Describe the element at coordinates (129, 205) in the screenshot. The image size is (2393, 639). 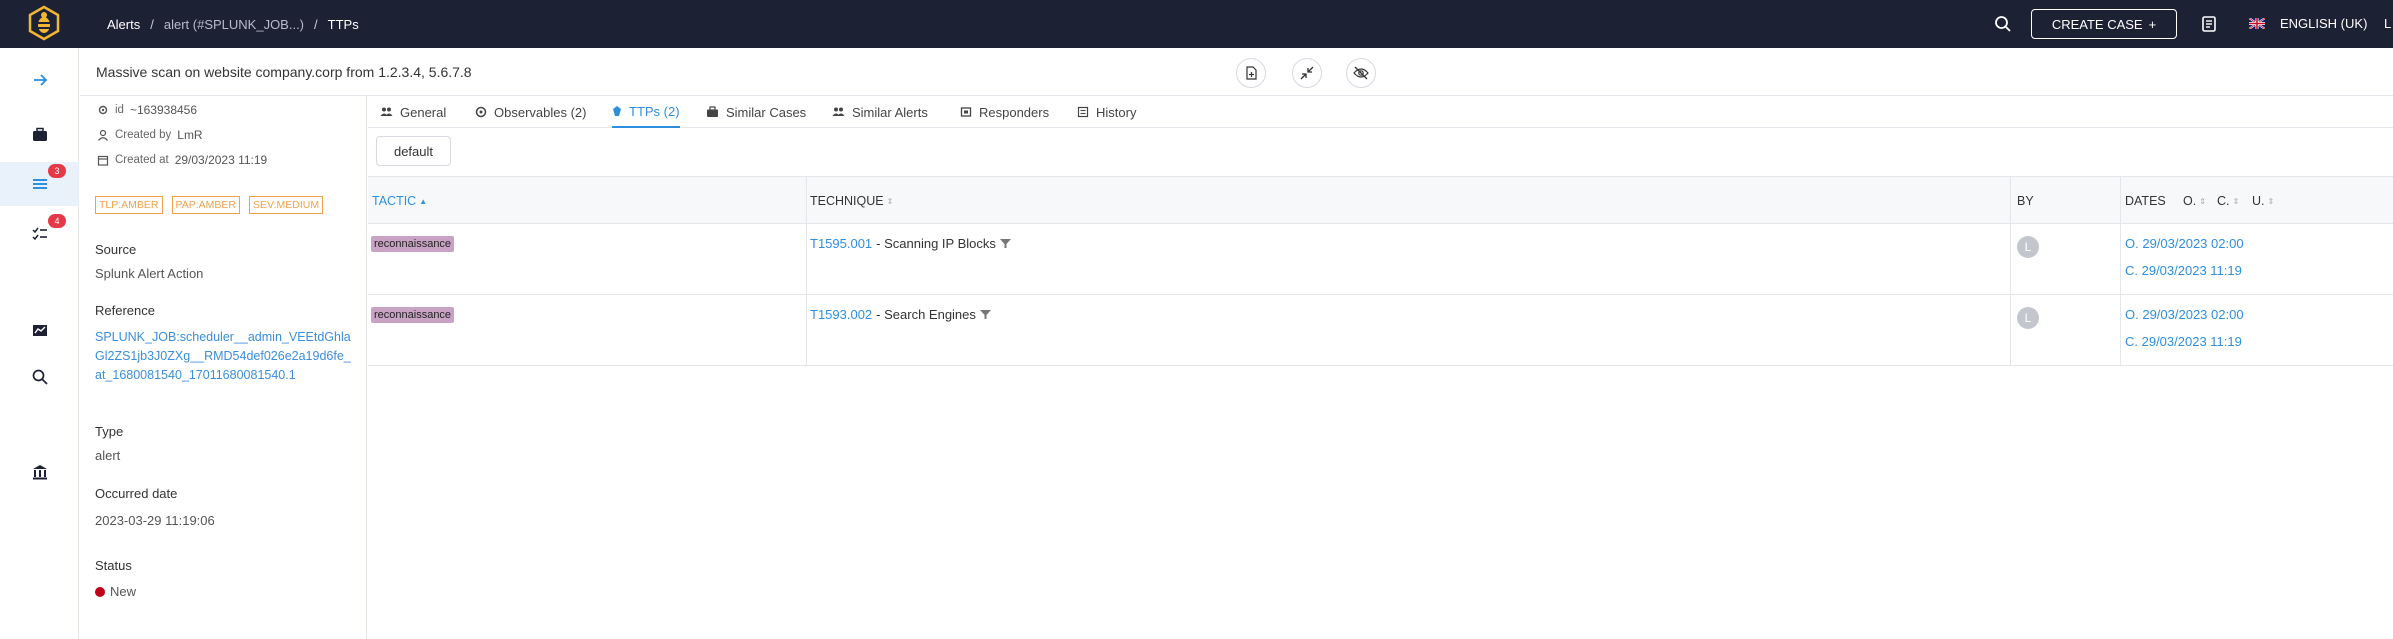
I see `tlp-tag: TLP:AMBER` at that location.